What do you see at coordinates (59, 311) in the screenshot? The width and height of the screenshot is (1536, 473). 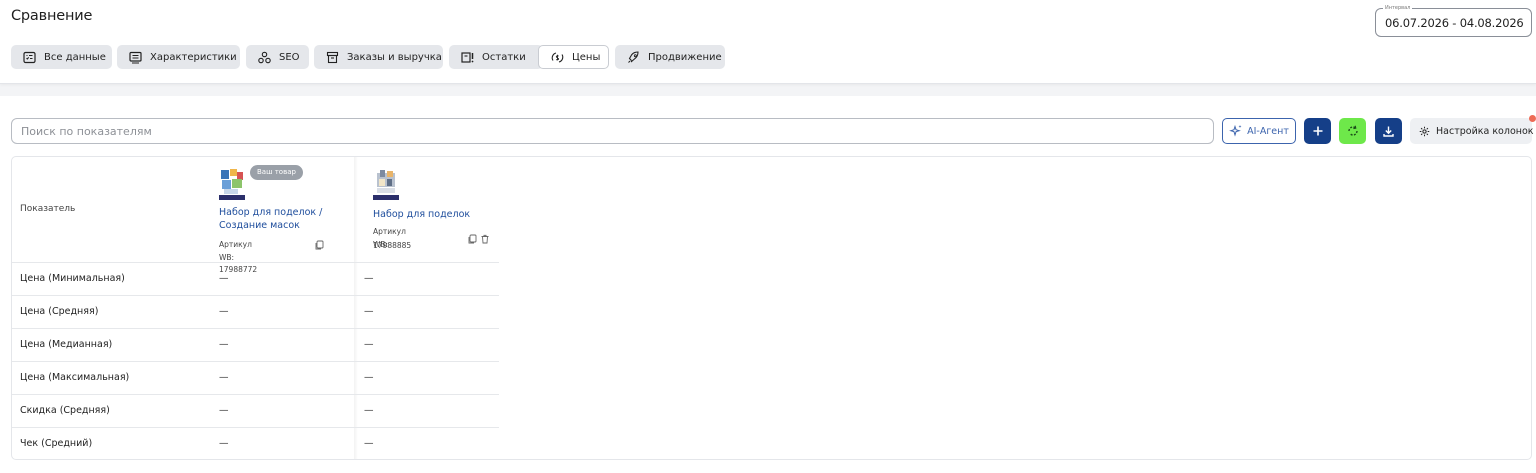 I see `metric-label: Цена (Средняя)` at bounding box center [59, 311].